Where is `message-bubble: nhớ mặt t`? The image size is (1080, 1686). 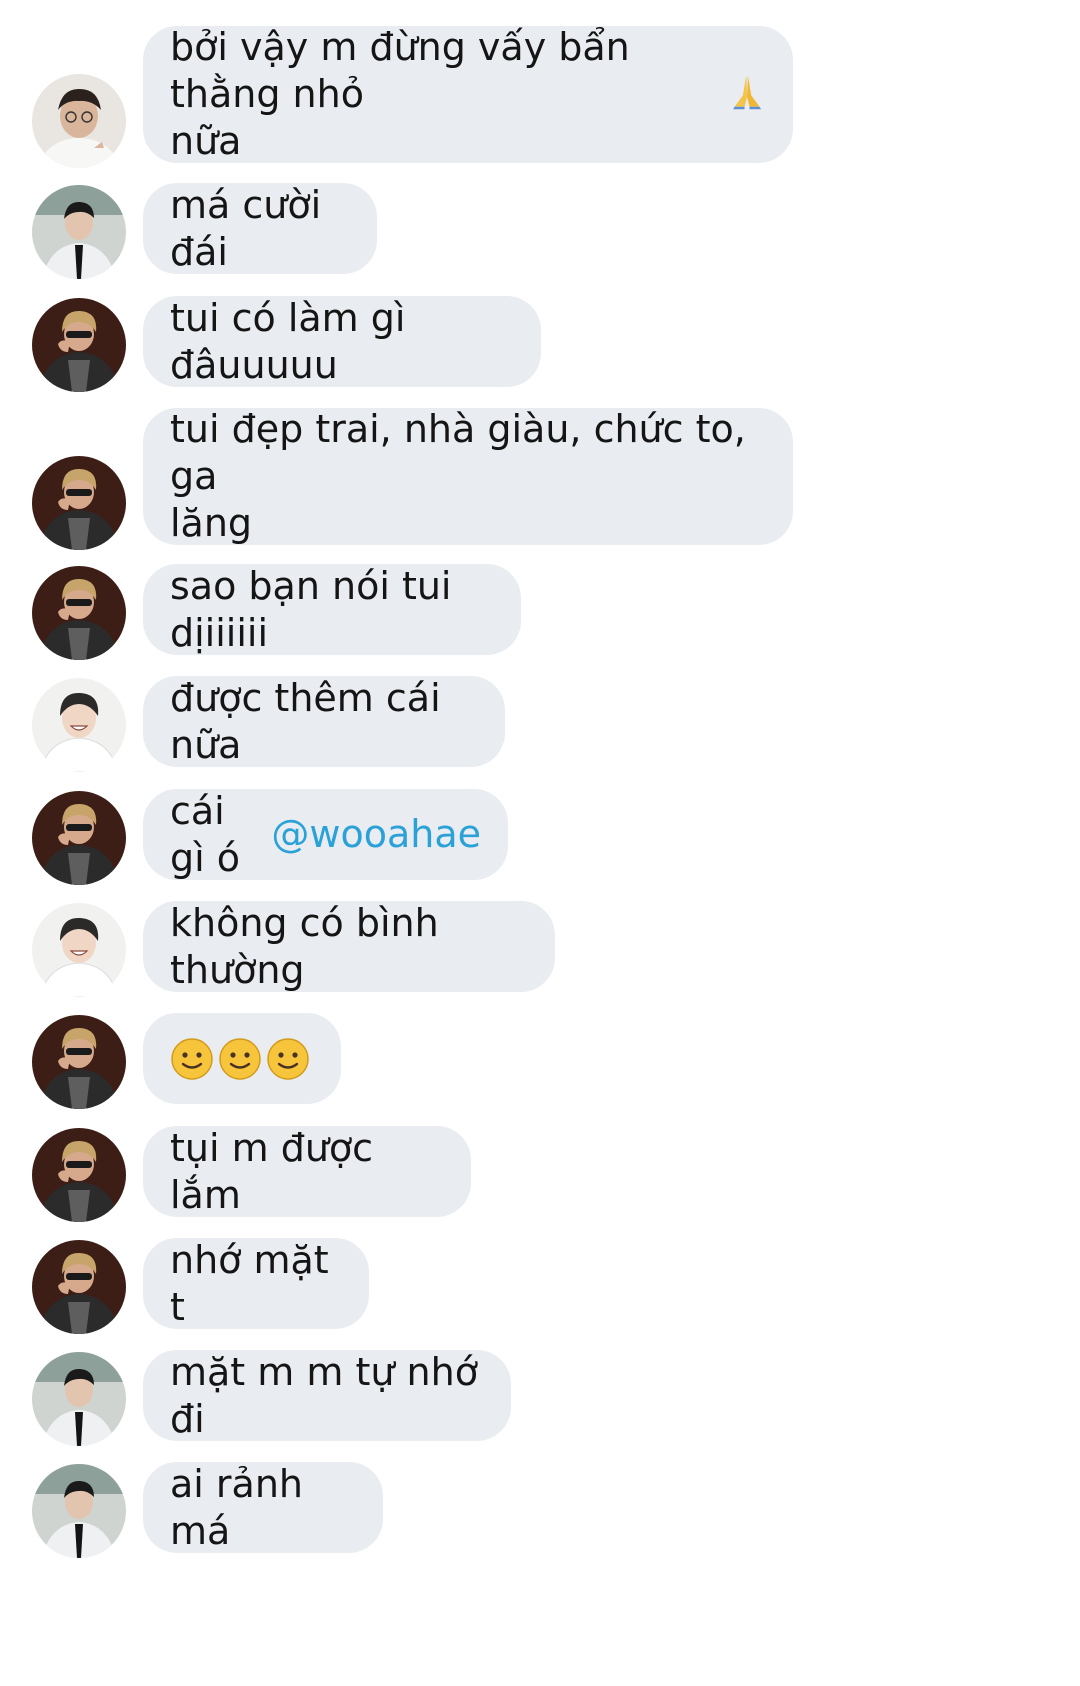 message-bubble: nhớ mặt t is located at coordinates (256, 1283).